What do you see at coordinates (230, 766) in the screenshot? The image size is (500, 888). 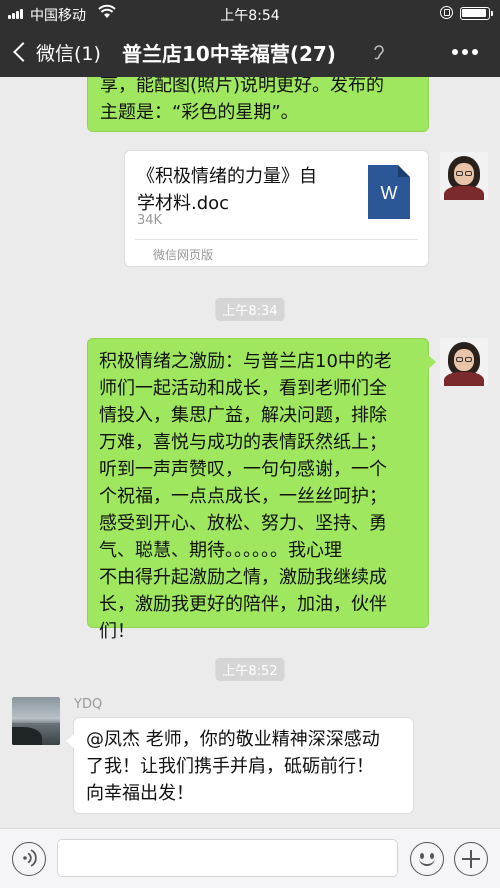 I see `message-line: 了我！让我们携手并肩，砥砺前行！` at bounding box center [230, 766].